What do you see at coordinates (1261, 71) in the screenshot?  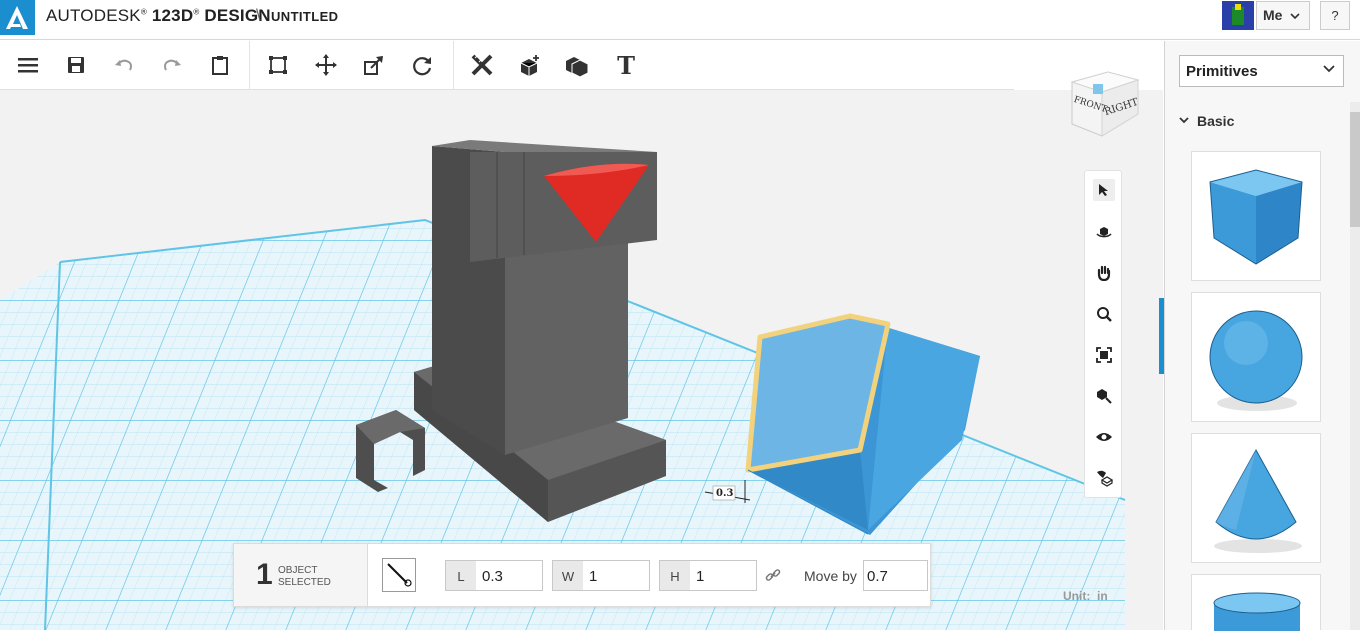 I see `primitives-dropdown: Primitives` at bounding box center [1261, 71].